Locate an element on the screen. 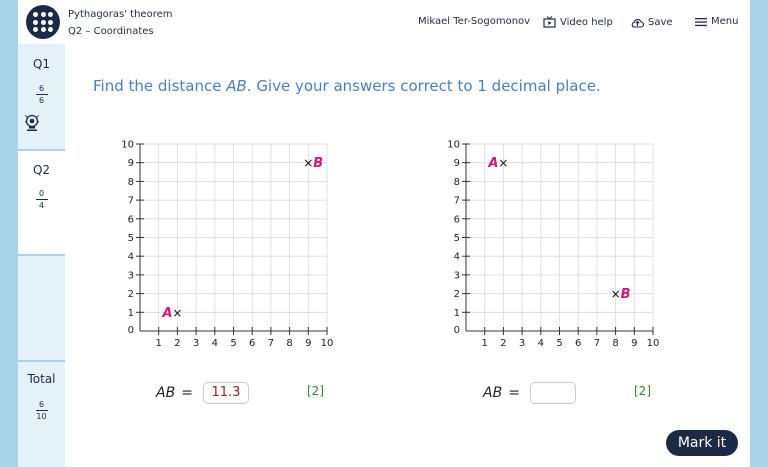 This screenshot has width=768, height=467. coordinate-grid-2: 1 1 2 2 3 3 4 4 5 5 6 6 7 7 8 8 9 9 10 10 0 × A × B is located at coordinates (553, 241).